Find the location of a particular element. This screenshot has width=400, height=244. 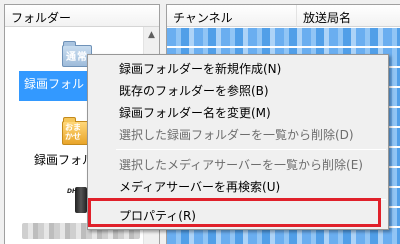

column-header-station: 放送局名 is located at coordinates (348, 16).